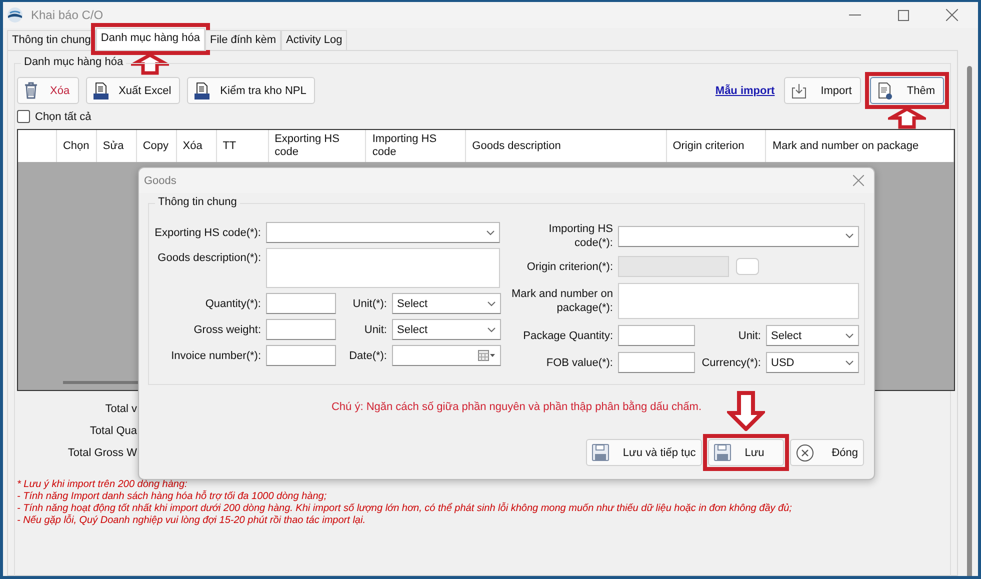 This screenshot has width=981, height=579. Describe the element at coordinates (155, 146) in the screenshot. I see `column-header: Copy` at that location.